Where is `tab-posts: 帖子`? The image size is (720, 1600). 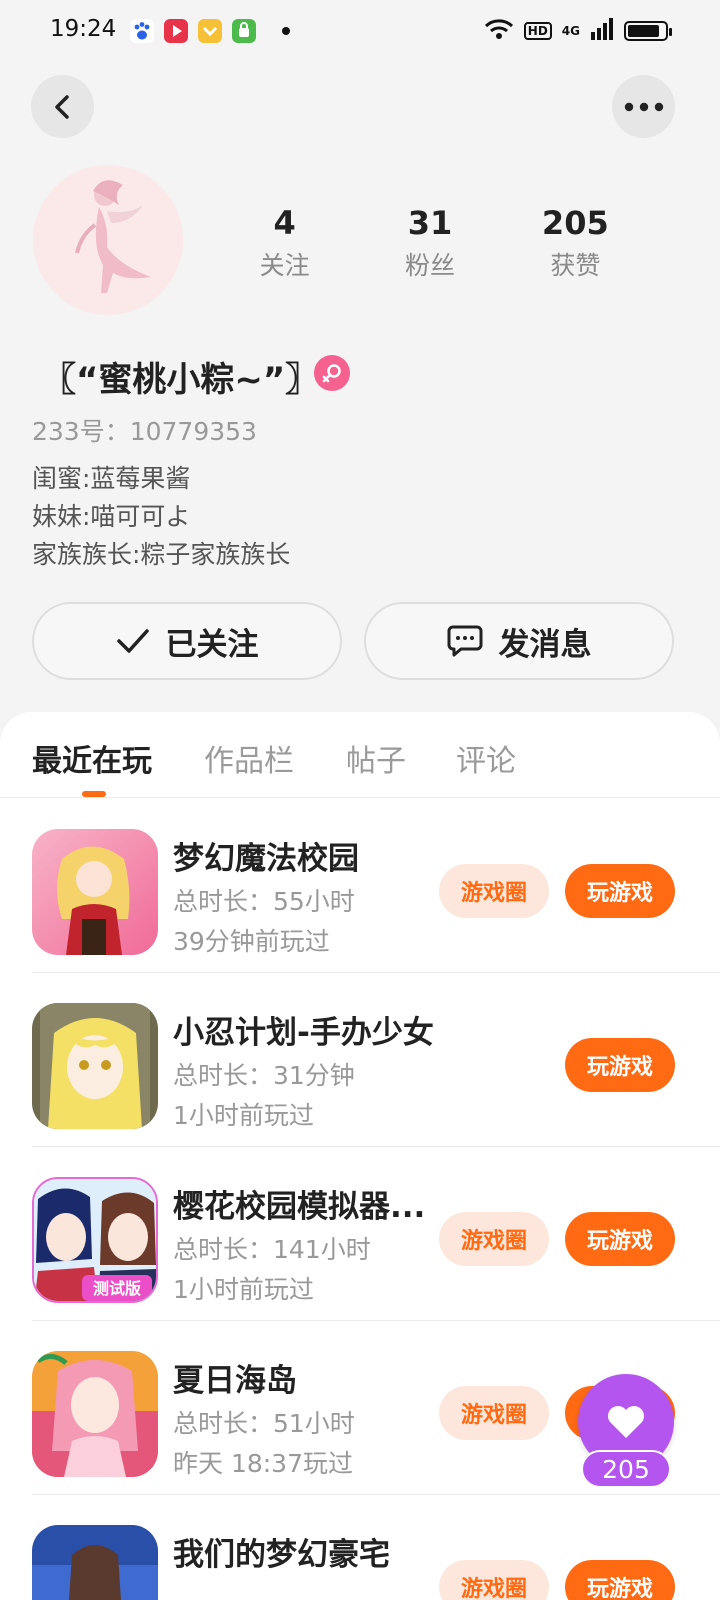
tab-posts: 帖子 is located at coordinates (376, 758).